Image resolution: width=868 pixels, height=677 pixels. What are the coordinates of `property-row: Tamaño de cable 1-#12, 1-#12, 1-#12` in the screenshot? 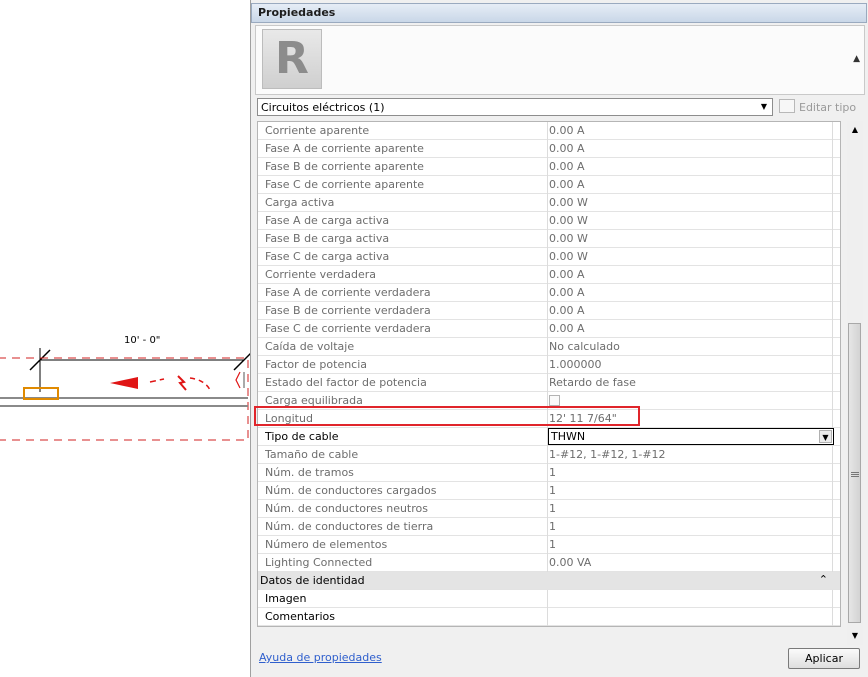 It's located at (549, 455).